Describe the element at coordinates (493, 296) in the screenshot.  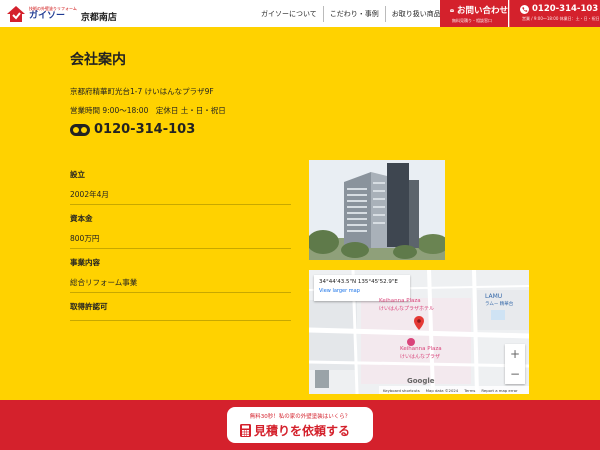
I see `map-label-lamu: LAMU` at that location.